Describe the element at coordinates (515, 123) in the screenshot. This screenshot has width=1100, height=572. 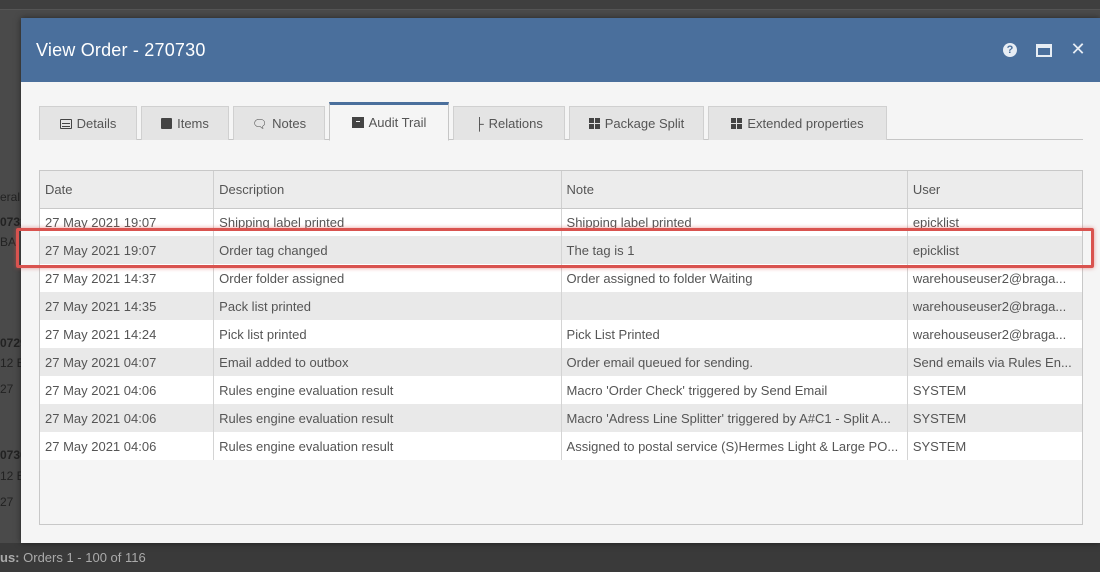
I see `tab-label: Relations` at that location.